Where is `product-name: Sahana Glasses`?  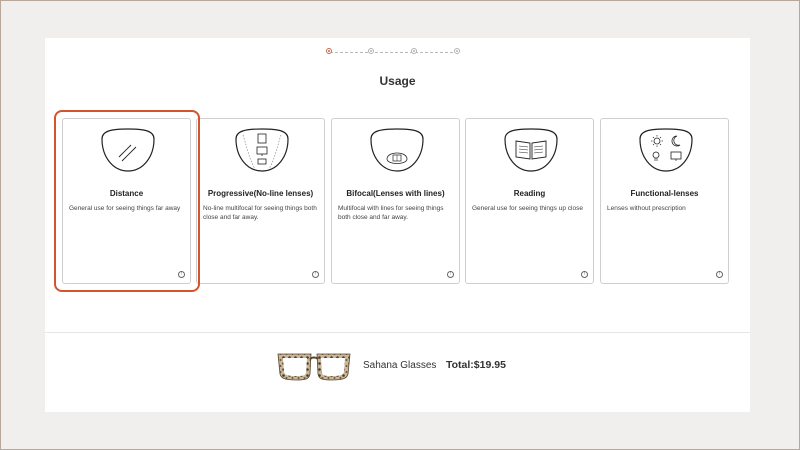
product-name: Sahana Glasses is located at coordinates (400, 365).